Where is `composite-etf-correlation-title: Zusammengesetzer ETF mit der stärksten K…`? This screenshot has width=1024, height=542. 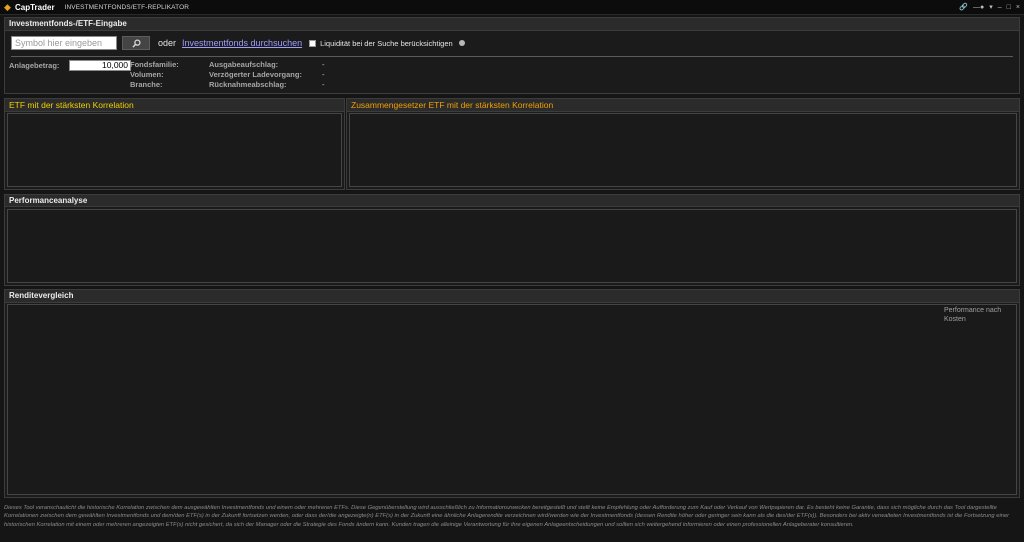
composite-etf-correlation-title: Zusammengesetzer ETF mit der stärksten K… is located at coordinates (683, 105).